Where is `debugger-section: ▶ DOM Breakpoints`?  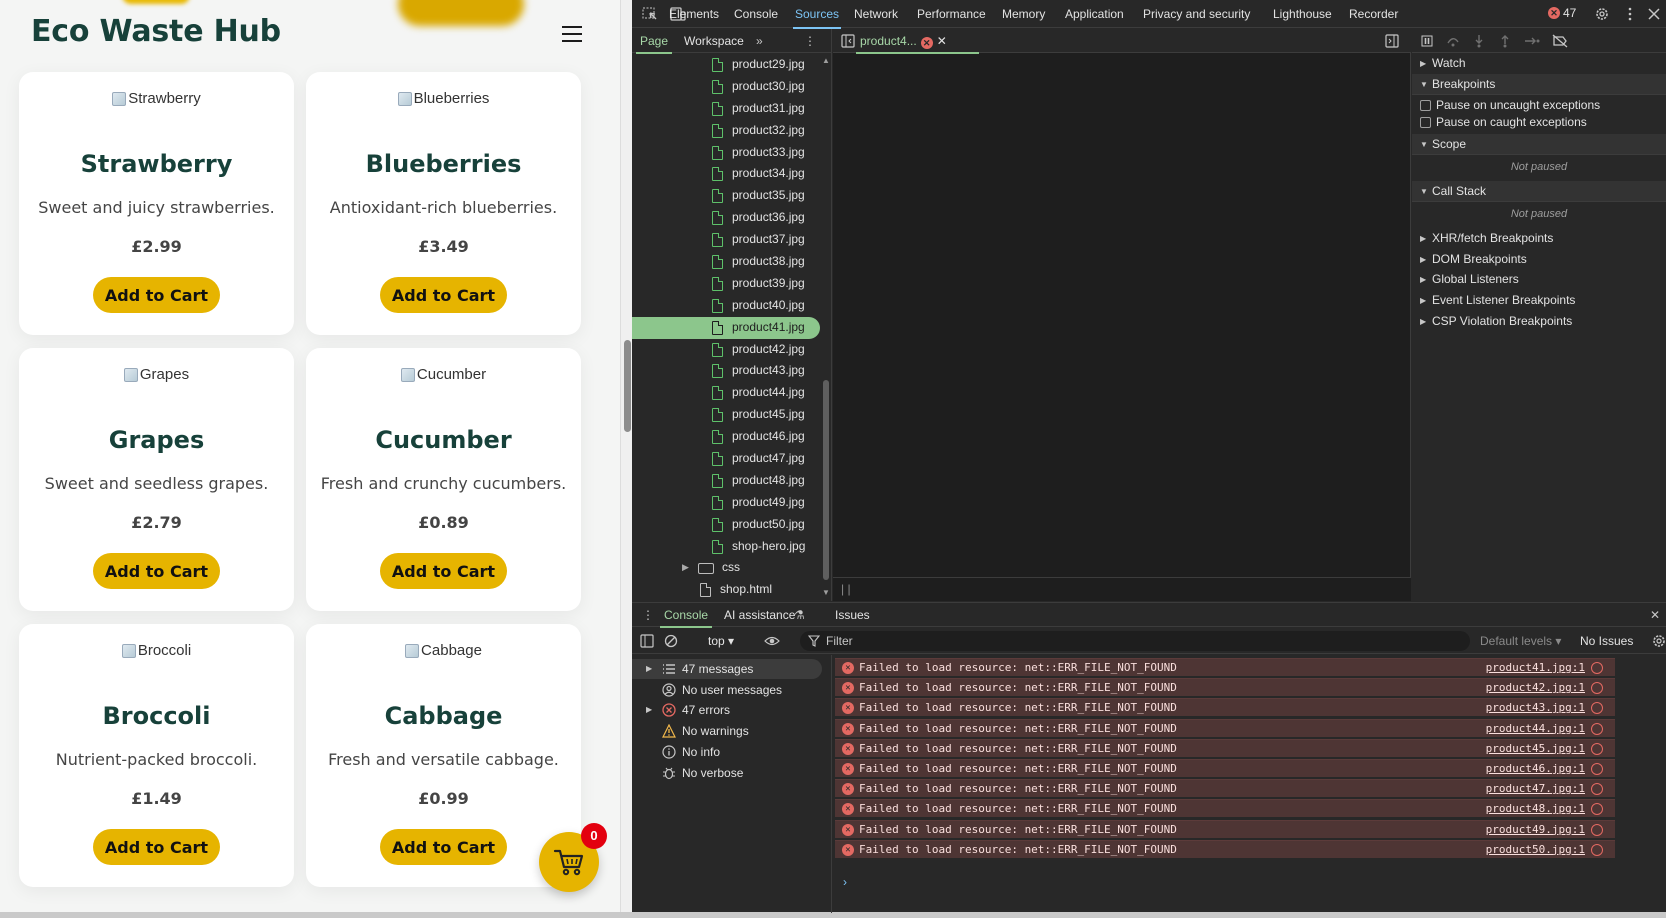 debugger-section: ▶ DOM Breakpoints is located at coordinates (1539, 259).